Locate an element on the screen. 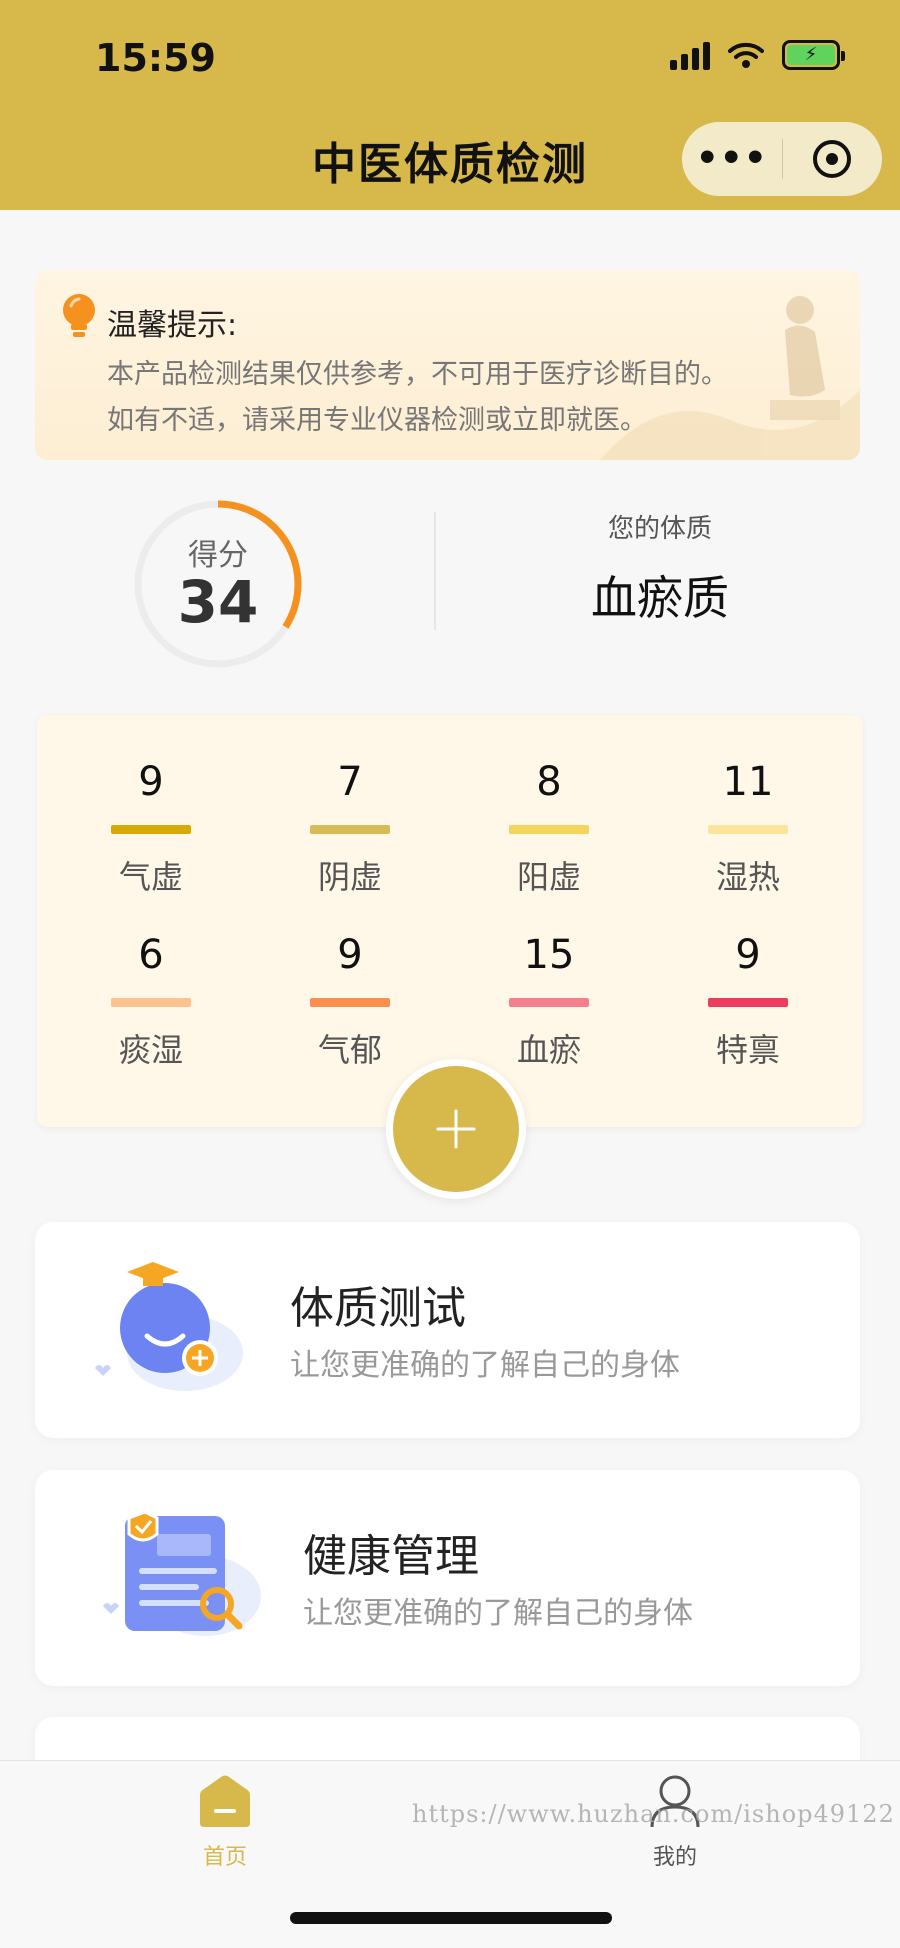 Image resolution: width=900 pixels, height=1948 pixels. category-score: 11 is located at coordinates (748, 782).